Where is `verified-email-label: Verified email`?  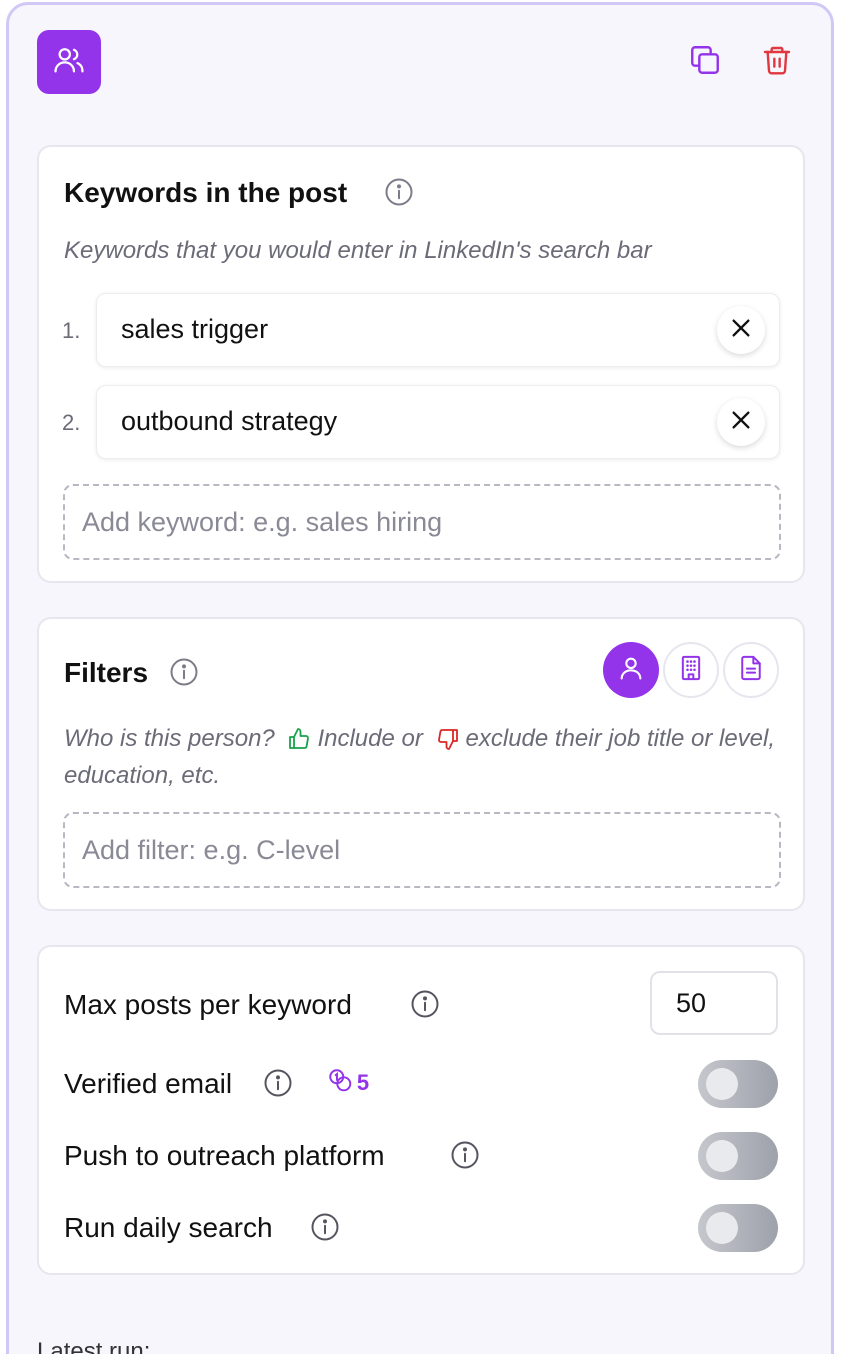 verified-email-label: Verified email is located at coordinates (148, 1083).